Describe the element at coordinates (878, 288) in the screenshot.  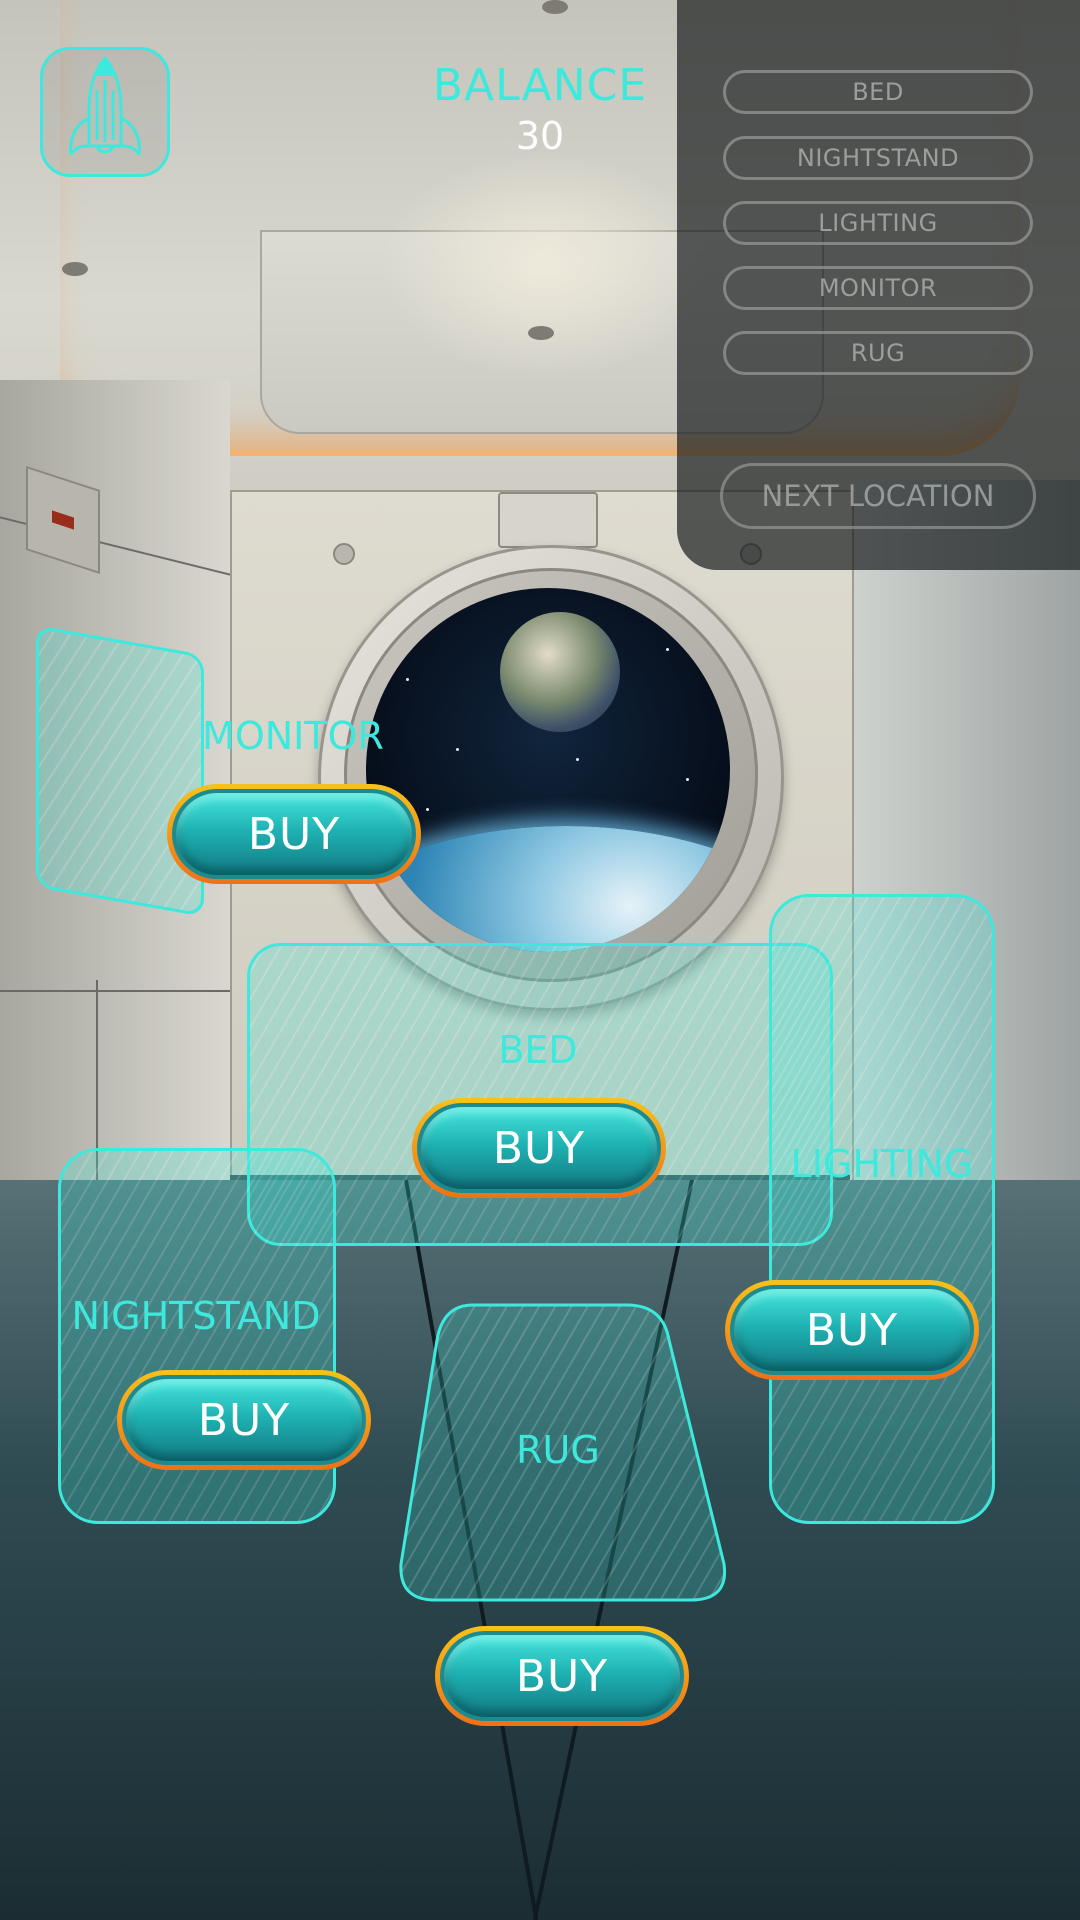
I see `menu-item-monitor: MONITOR` at that location.